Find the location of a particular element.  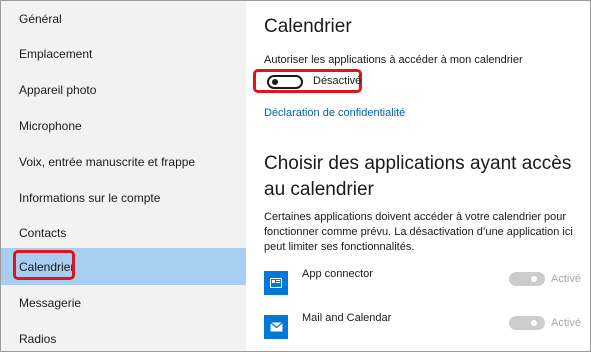

app-name: App connector is located at coordinates (337, 274).